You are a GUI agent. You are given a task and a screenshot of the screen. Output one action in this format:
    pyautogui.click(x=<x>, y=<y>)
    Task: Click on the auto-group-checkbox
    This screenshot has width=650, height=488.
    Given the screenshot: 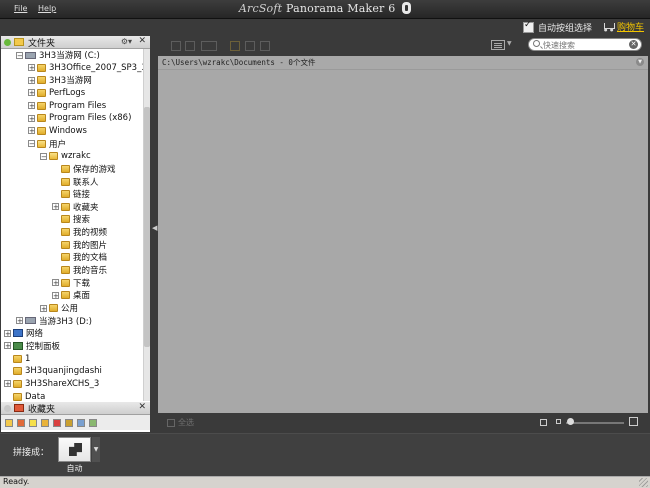 What is the action you would take?
    pyautogui.click(x=528, y=26)
    